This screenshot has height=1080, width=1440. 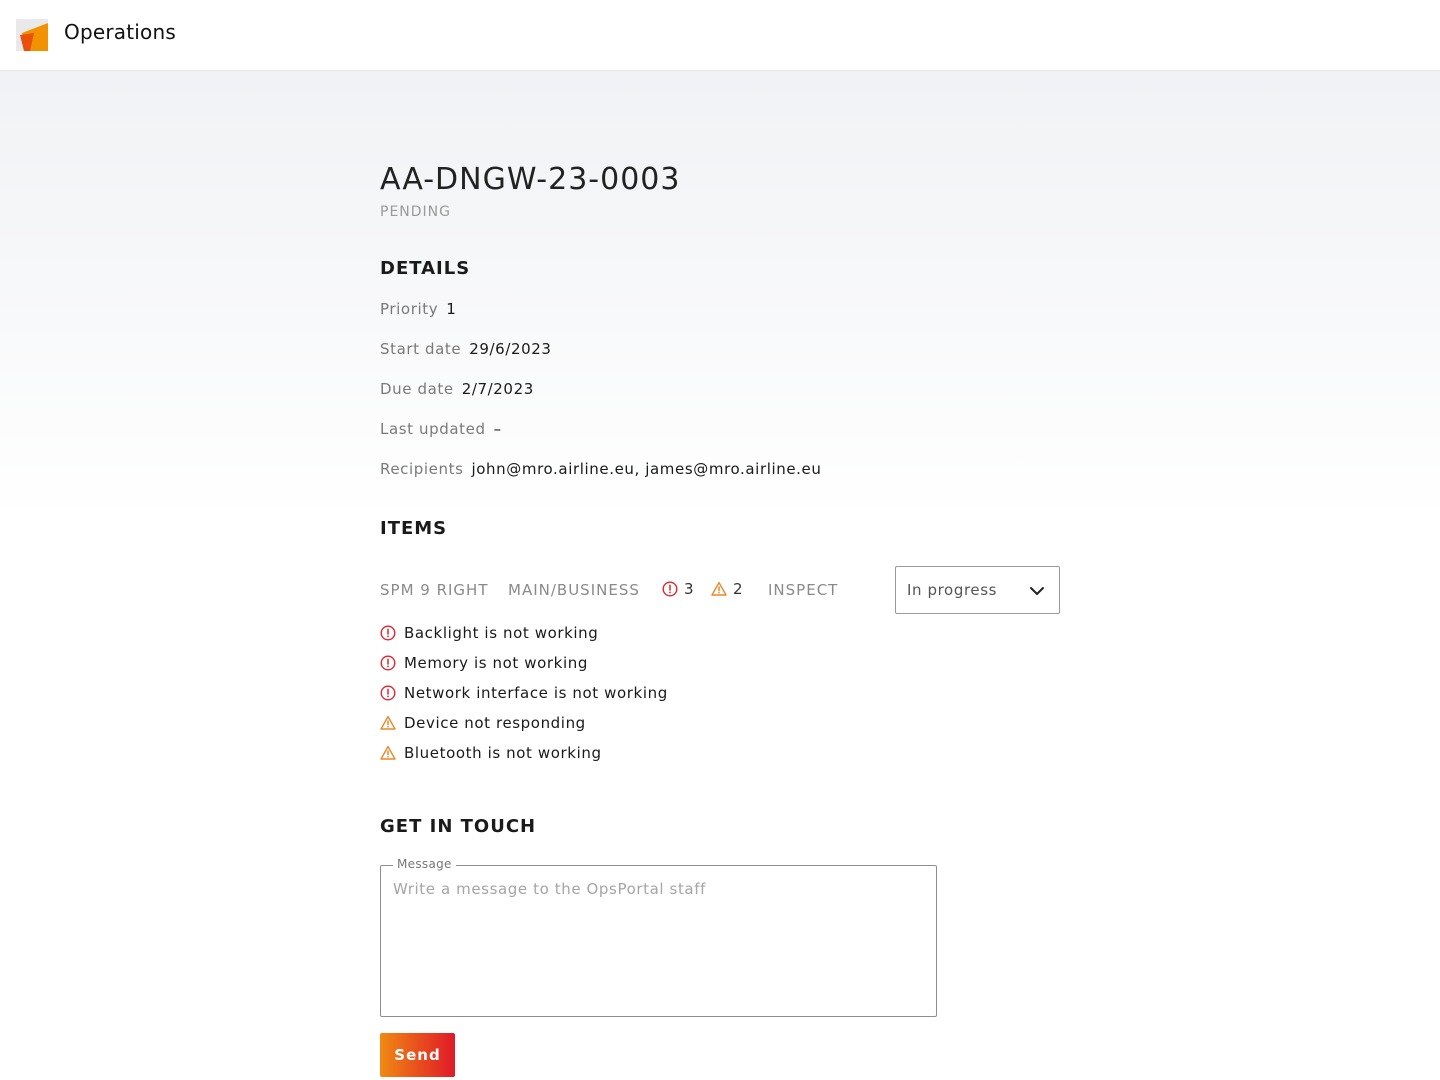 What do you see at coordinates (414, 528) in the screenshot?
I see `items-heading: ITEMS` at bounding box center [414, 528].